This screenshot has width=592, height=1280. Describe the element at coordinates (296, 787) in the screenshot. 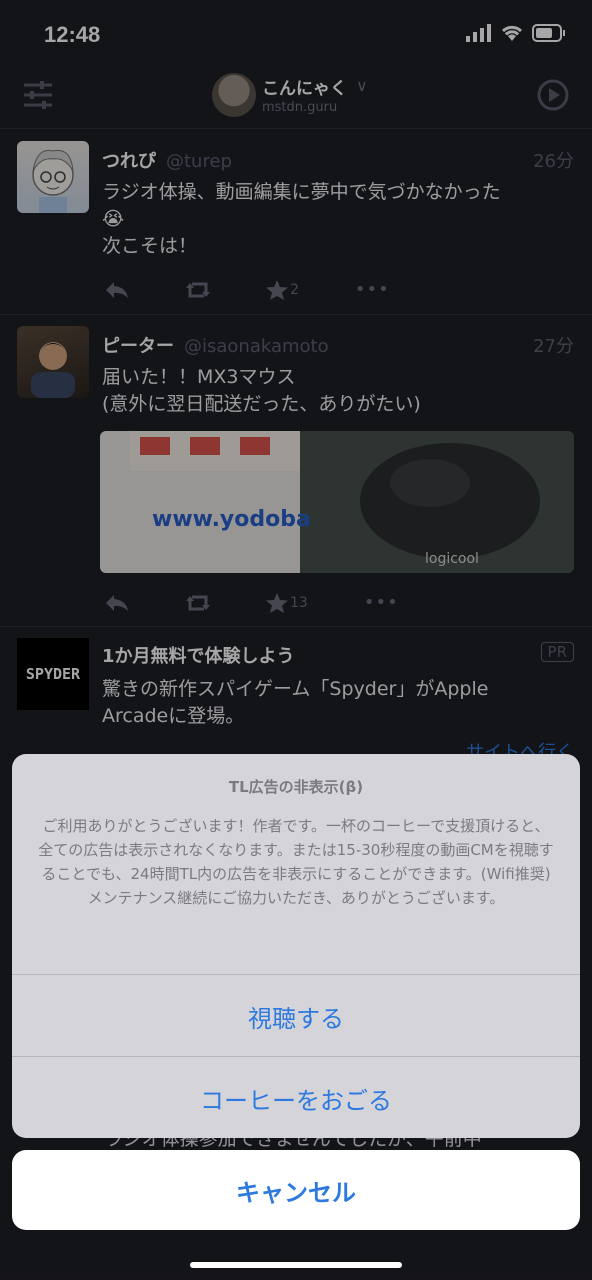

I see `action-sheet-title: TL広告の非表示(β)` at that location.